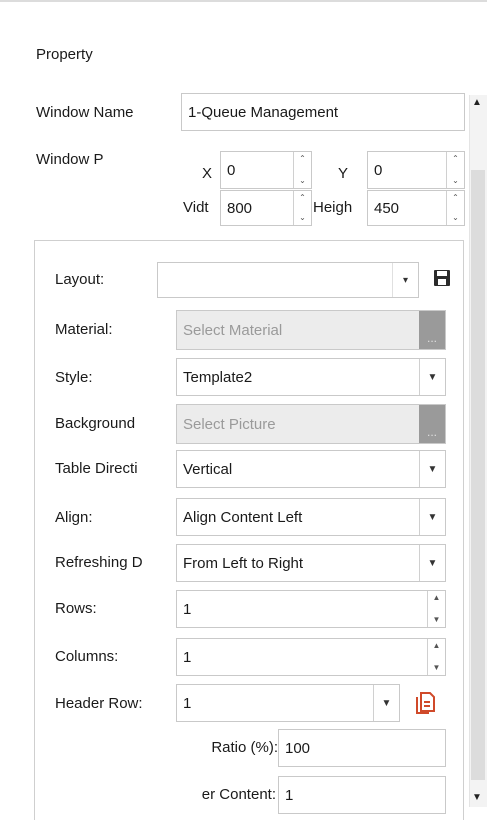  What do you see at coordinates (74, 377) in the screenshot?
I see `style-label: Style:` at bounding box center [74, 377].